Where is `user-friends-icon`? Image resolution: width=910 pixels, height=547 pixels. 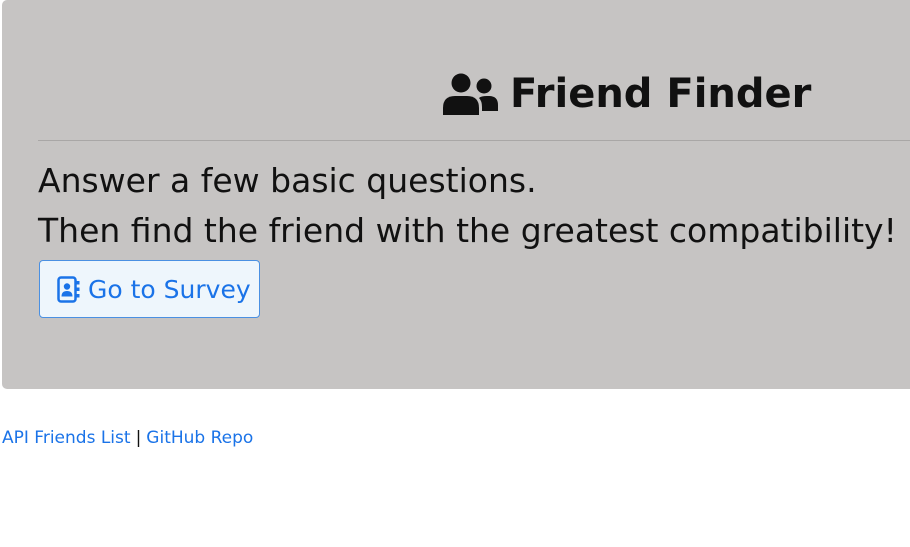 user-friends-icon is located at coordinates (470, 94).